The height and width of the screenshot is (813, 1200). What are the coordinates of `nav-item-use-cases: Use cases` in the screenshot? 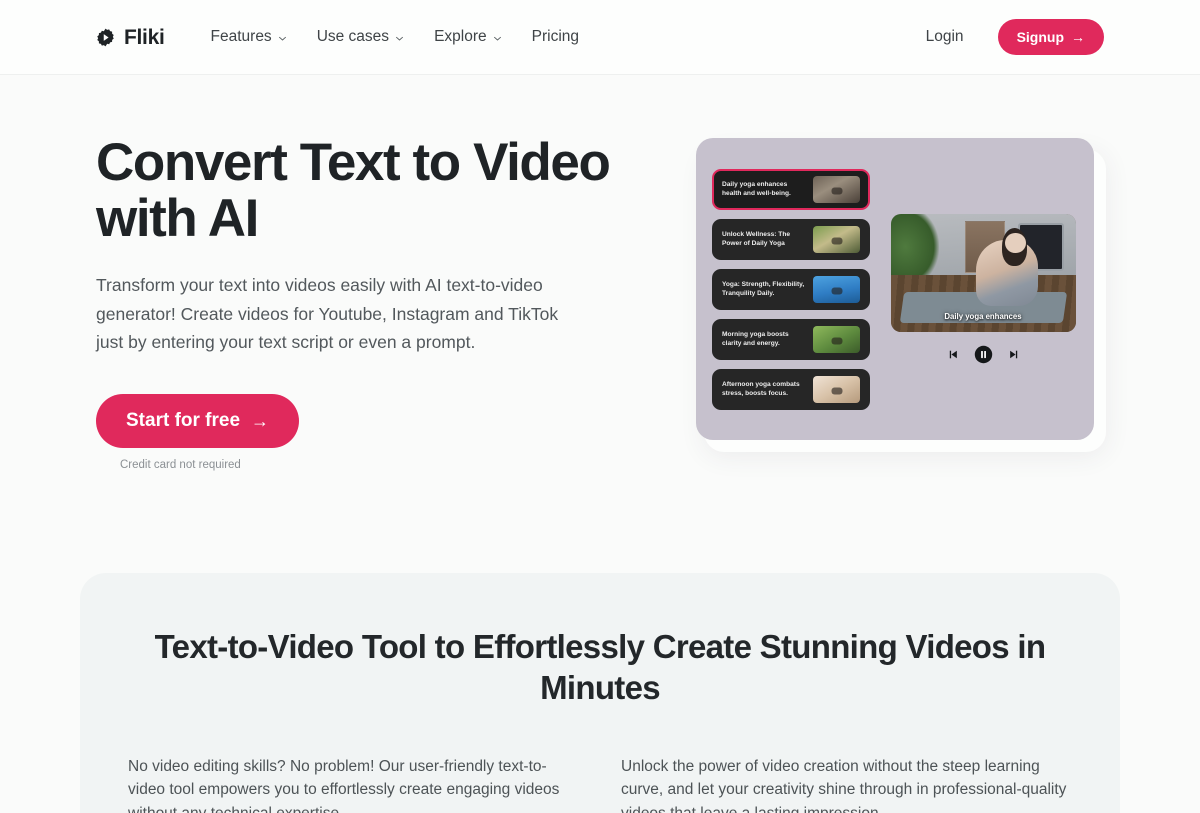 It's located at (360, 37).